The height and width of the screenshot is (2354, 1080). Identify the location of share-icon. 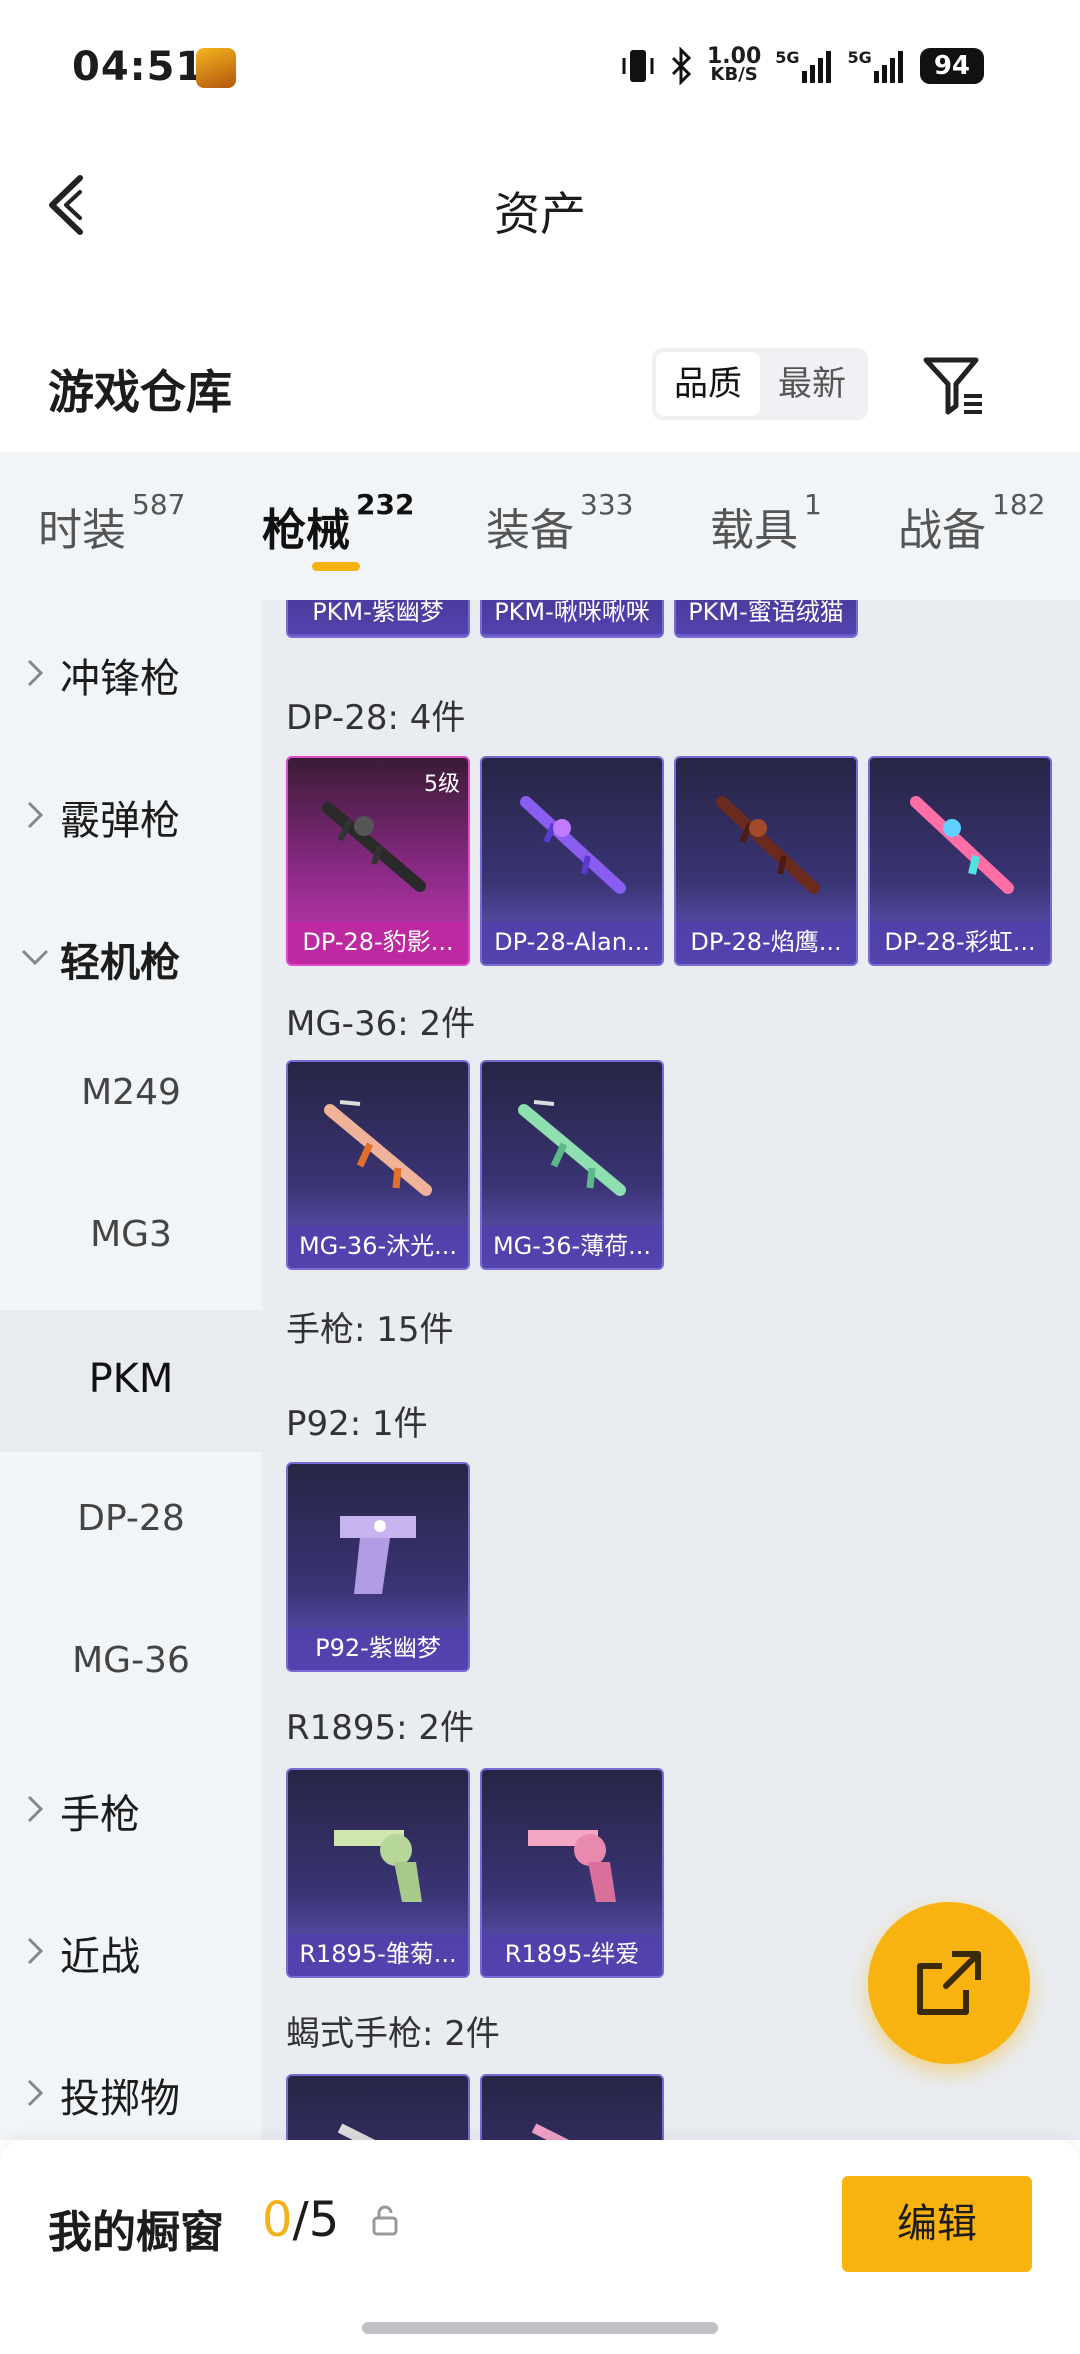
(949, 1983).